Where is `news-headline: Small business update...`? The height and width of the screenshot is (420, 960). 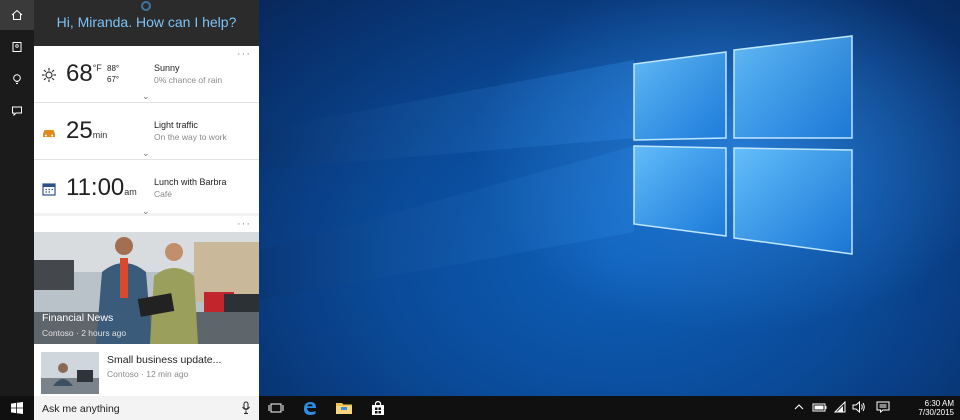
news-headline: Small business update... is located at coordinates (164, 360).